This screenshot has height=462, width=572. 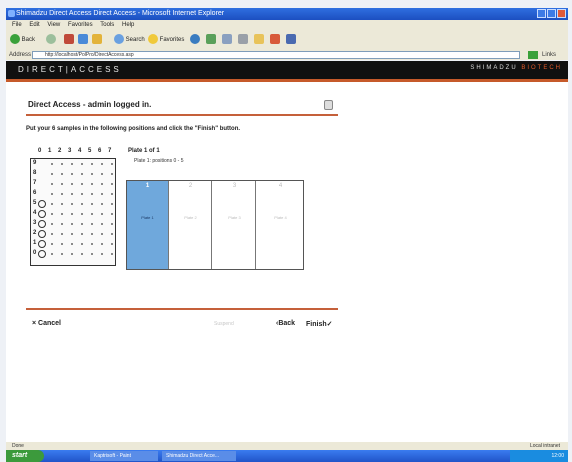 What do you see at coordinates (22, 40) in the screenshot?
I see `back-button: Back` at bounding box center [22, 40].